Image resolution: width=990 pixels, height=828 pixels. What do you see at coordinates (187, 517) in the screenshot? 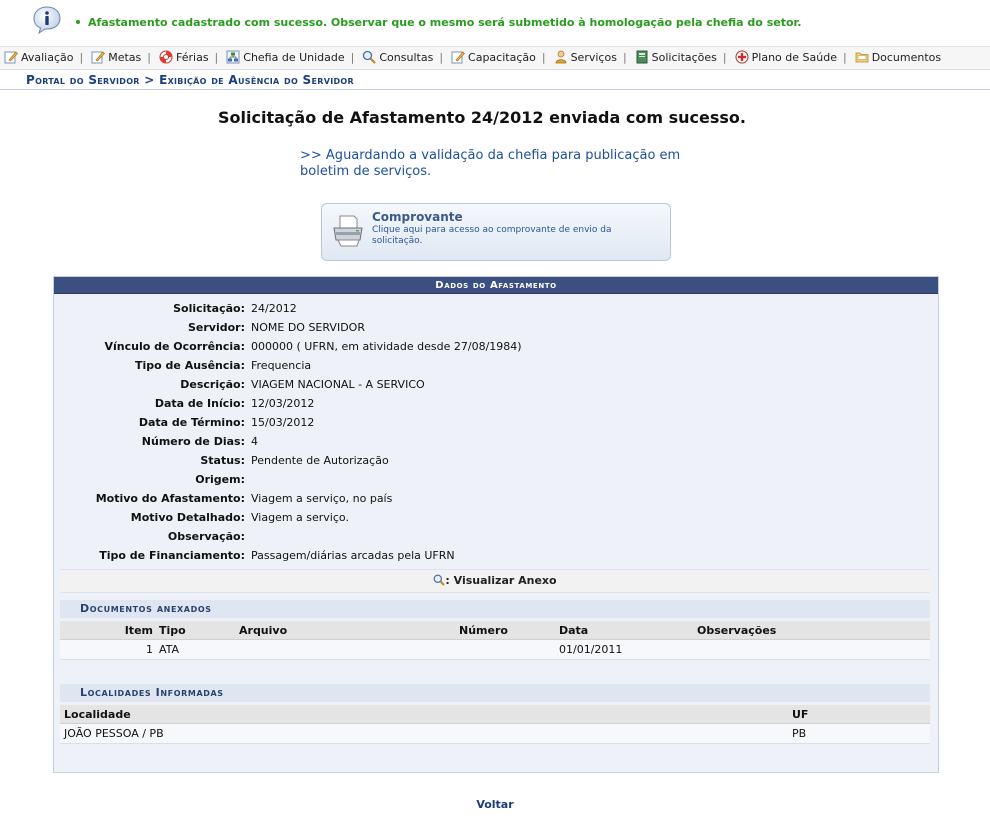
I see `field-label: Motivo Detalhado:` at bounding box center [187, 517].